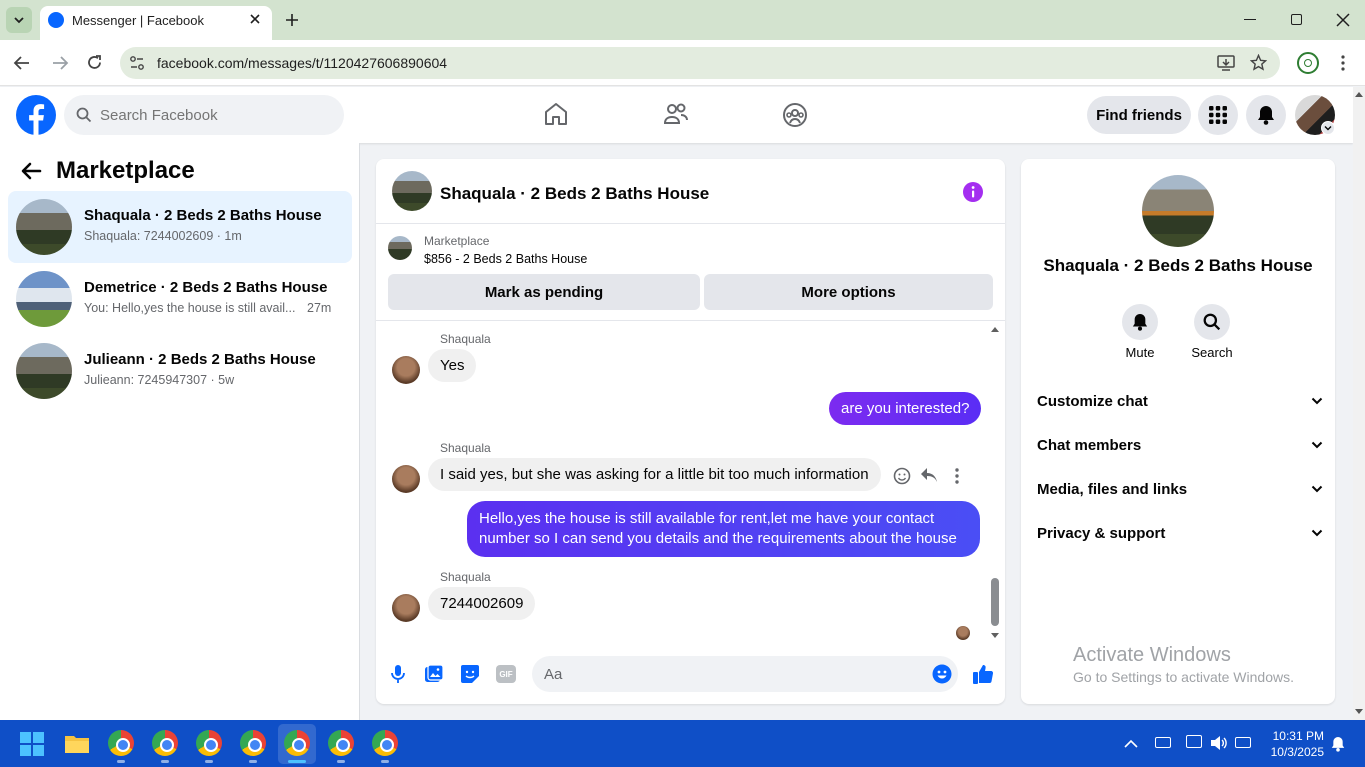  I want to click on url-text: facebook.com/messages/t/1120427606890604, so click(302, 63).